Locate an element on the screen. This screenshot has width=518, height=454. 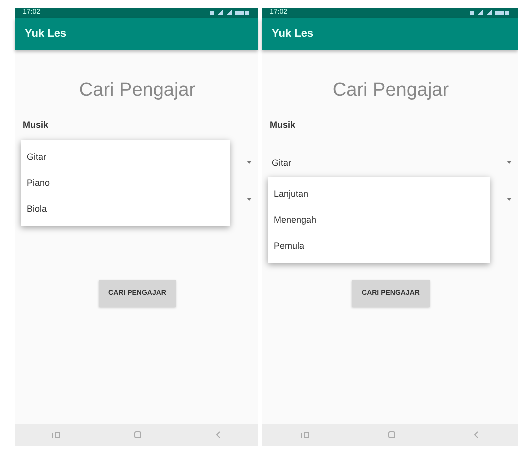
menu-option: Pemula is located at coordinates (379, 246).